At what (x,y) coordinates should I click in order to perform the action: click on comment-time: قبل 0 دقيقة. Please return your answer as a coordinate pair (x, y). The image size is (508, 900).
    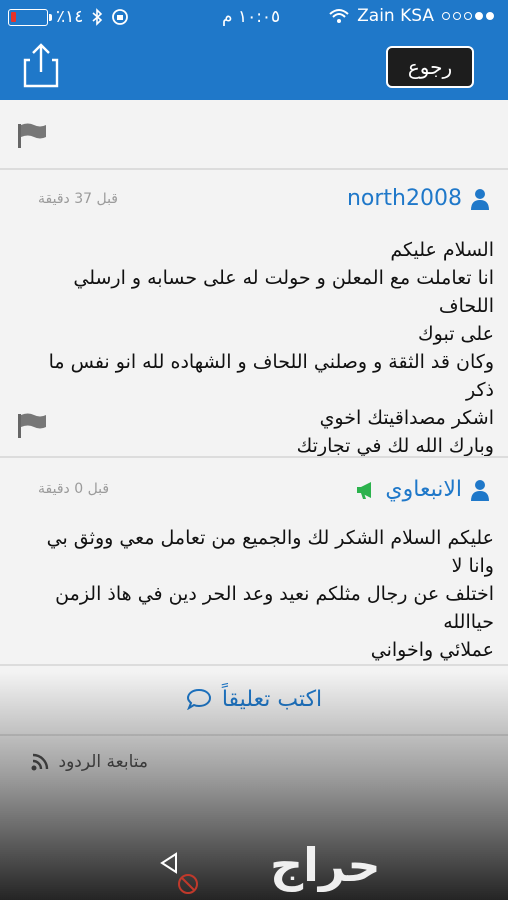
    Looking at the image, I should click on (74, 489).